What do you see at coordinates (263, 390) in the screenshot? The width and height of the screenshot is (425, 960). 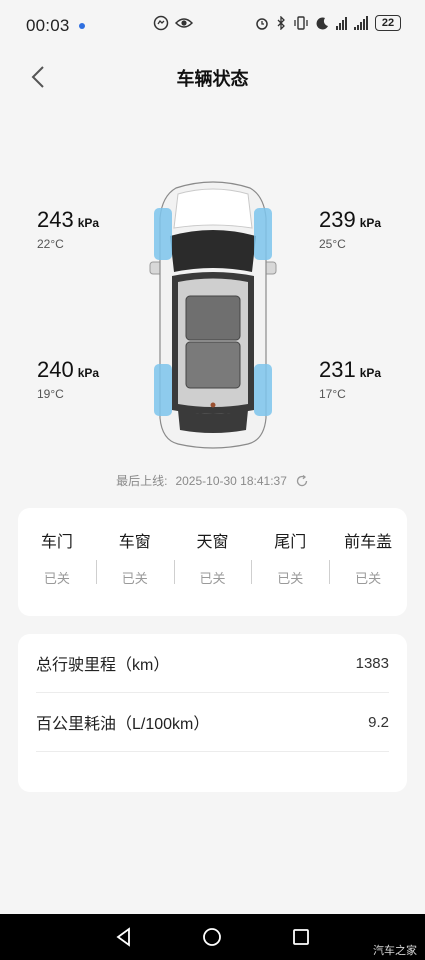 I see `tire-highlight-rear-right` at bounding box center [263, 390].